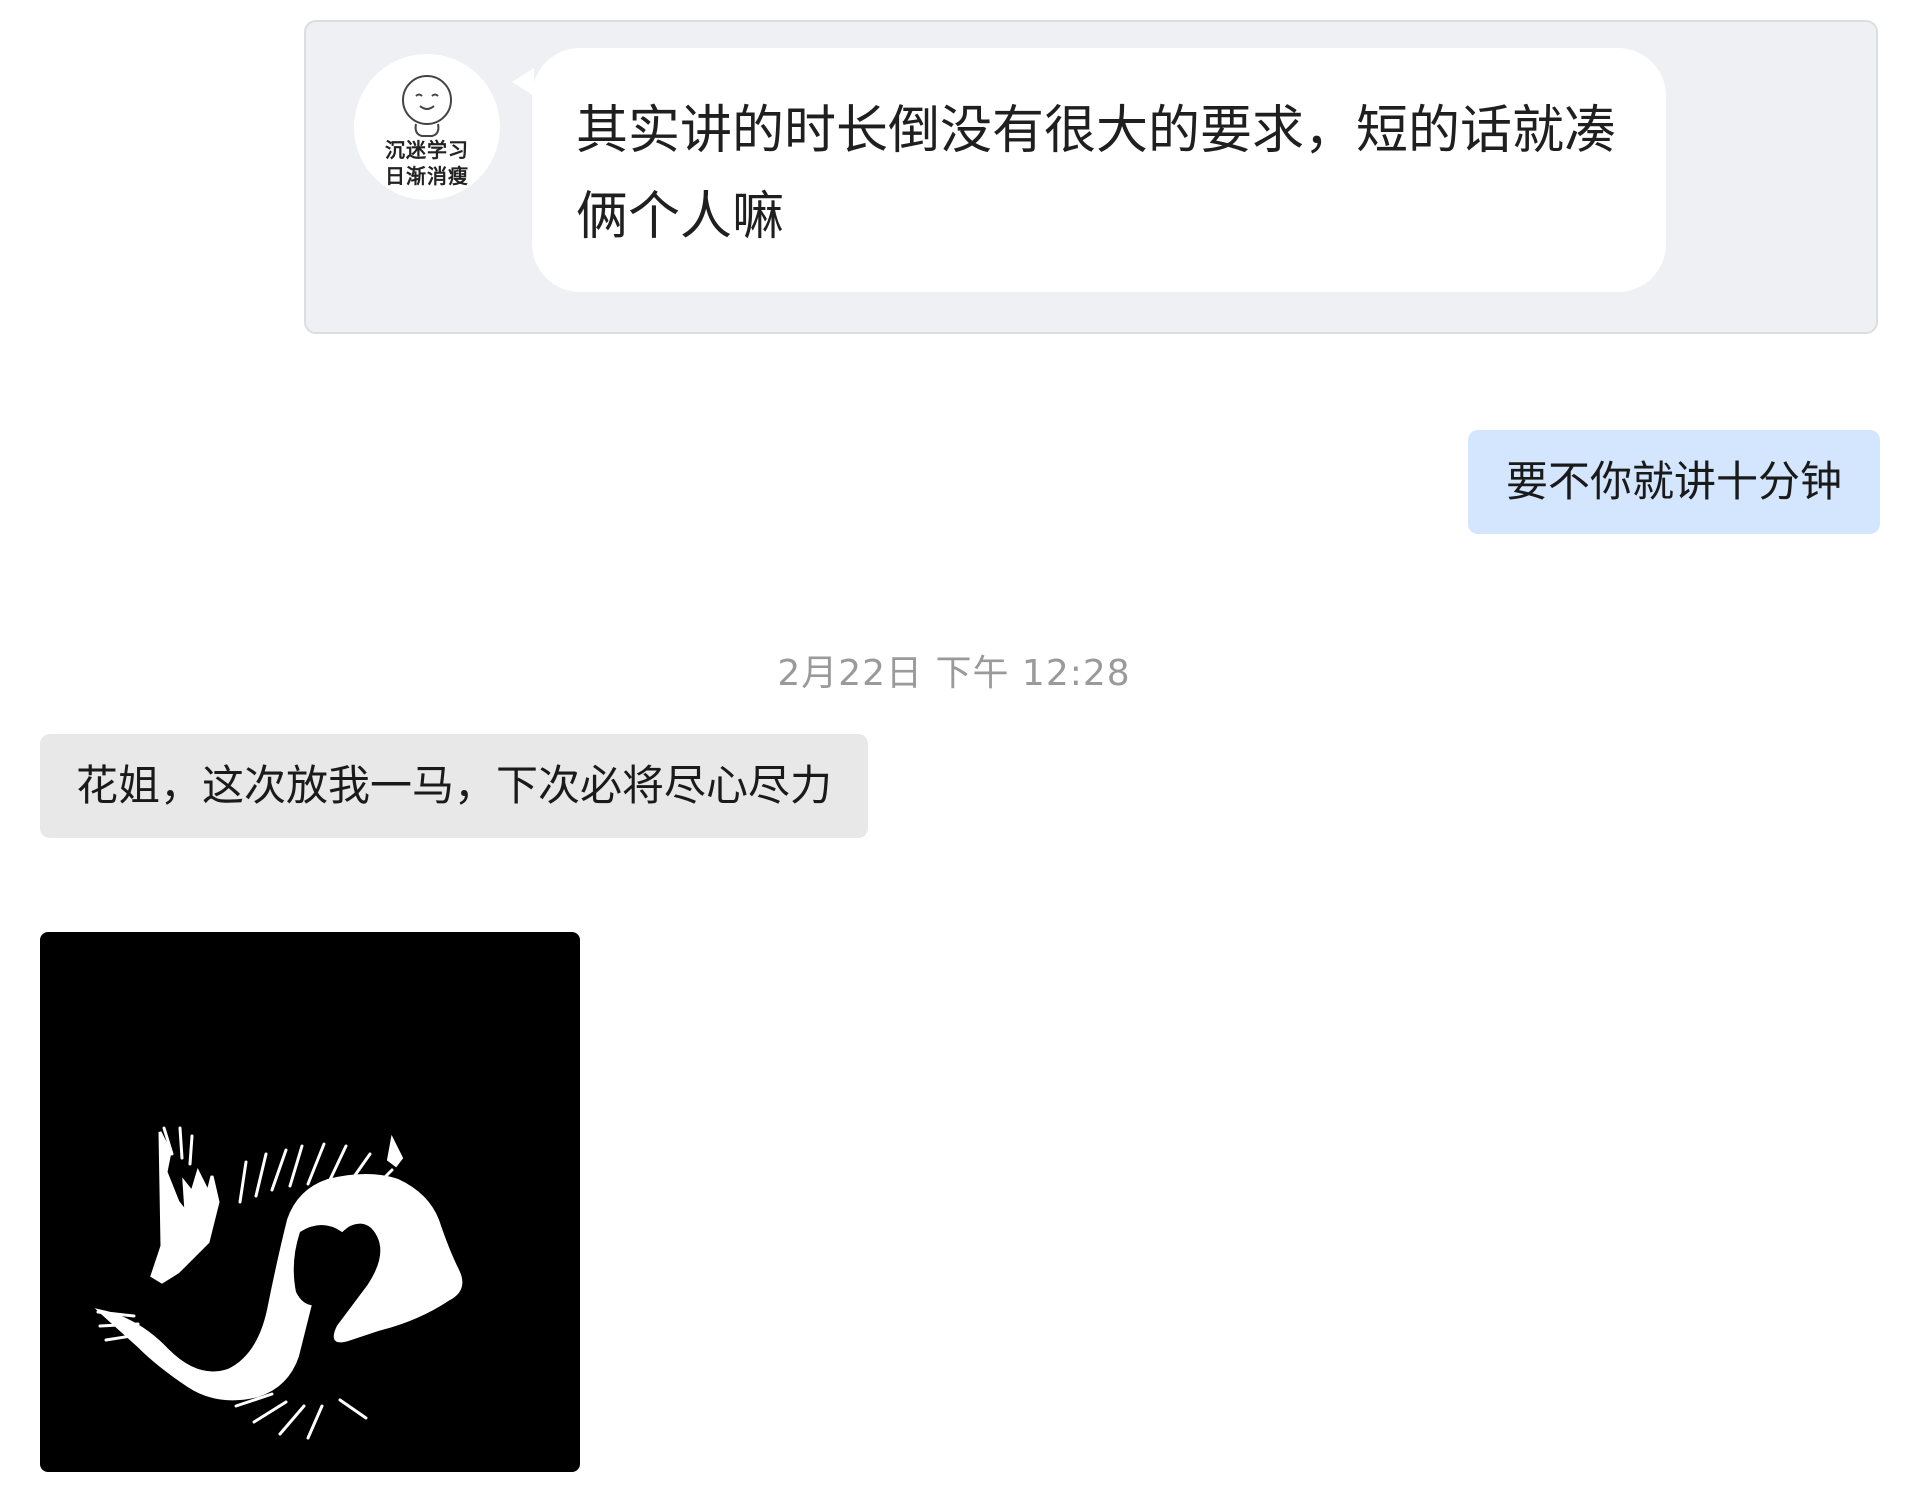 The image size is (1908, 1490). I want to click on received-message-bubble: 花姐，这次放我一马，下次必将尽心尽力, so click(454, 786).